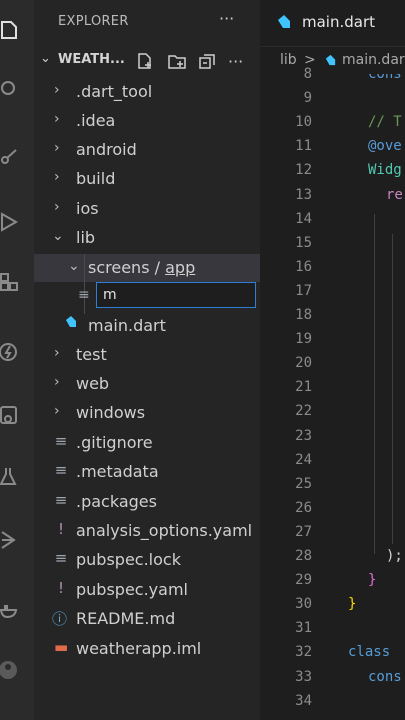  What do you see at coordinates (147, 179) in the screenshot?
I see `tree-item-build: › build` at bounding box center [147, 179].